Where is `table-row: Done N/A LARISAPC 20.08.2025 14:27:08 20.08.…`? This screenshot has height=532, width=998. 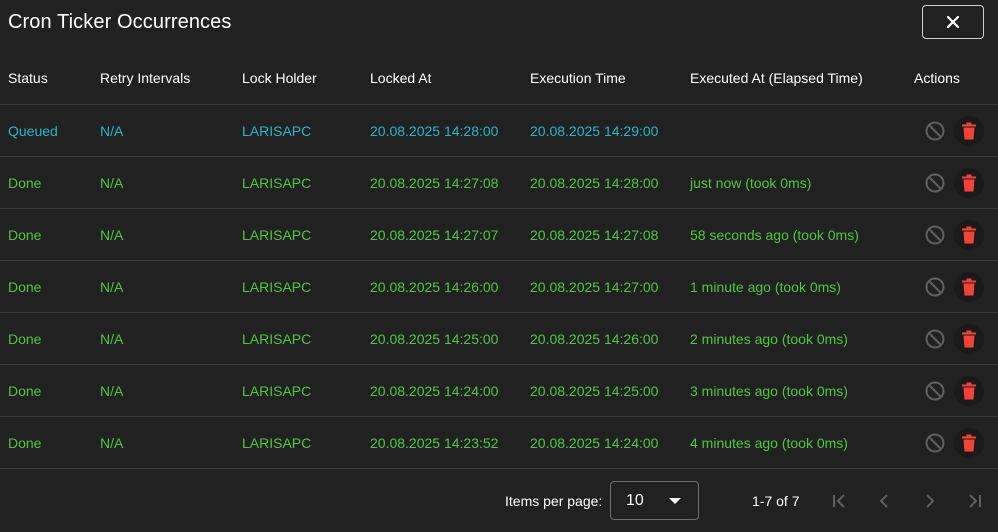
table-row: Done N/A LARISAPC 20.08.2025 14:27:08 20.08.… is located at coordinates (499, 182).